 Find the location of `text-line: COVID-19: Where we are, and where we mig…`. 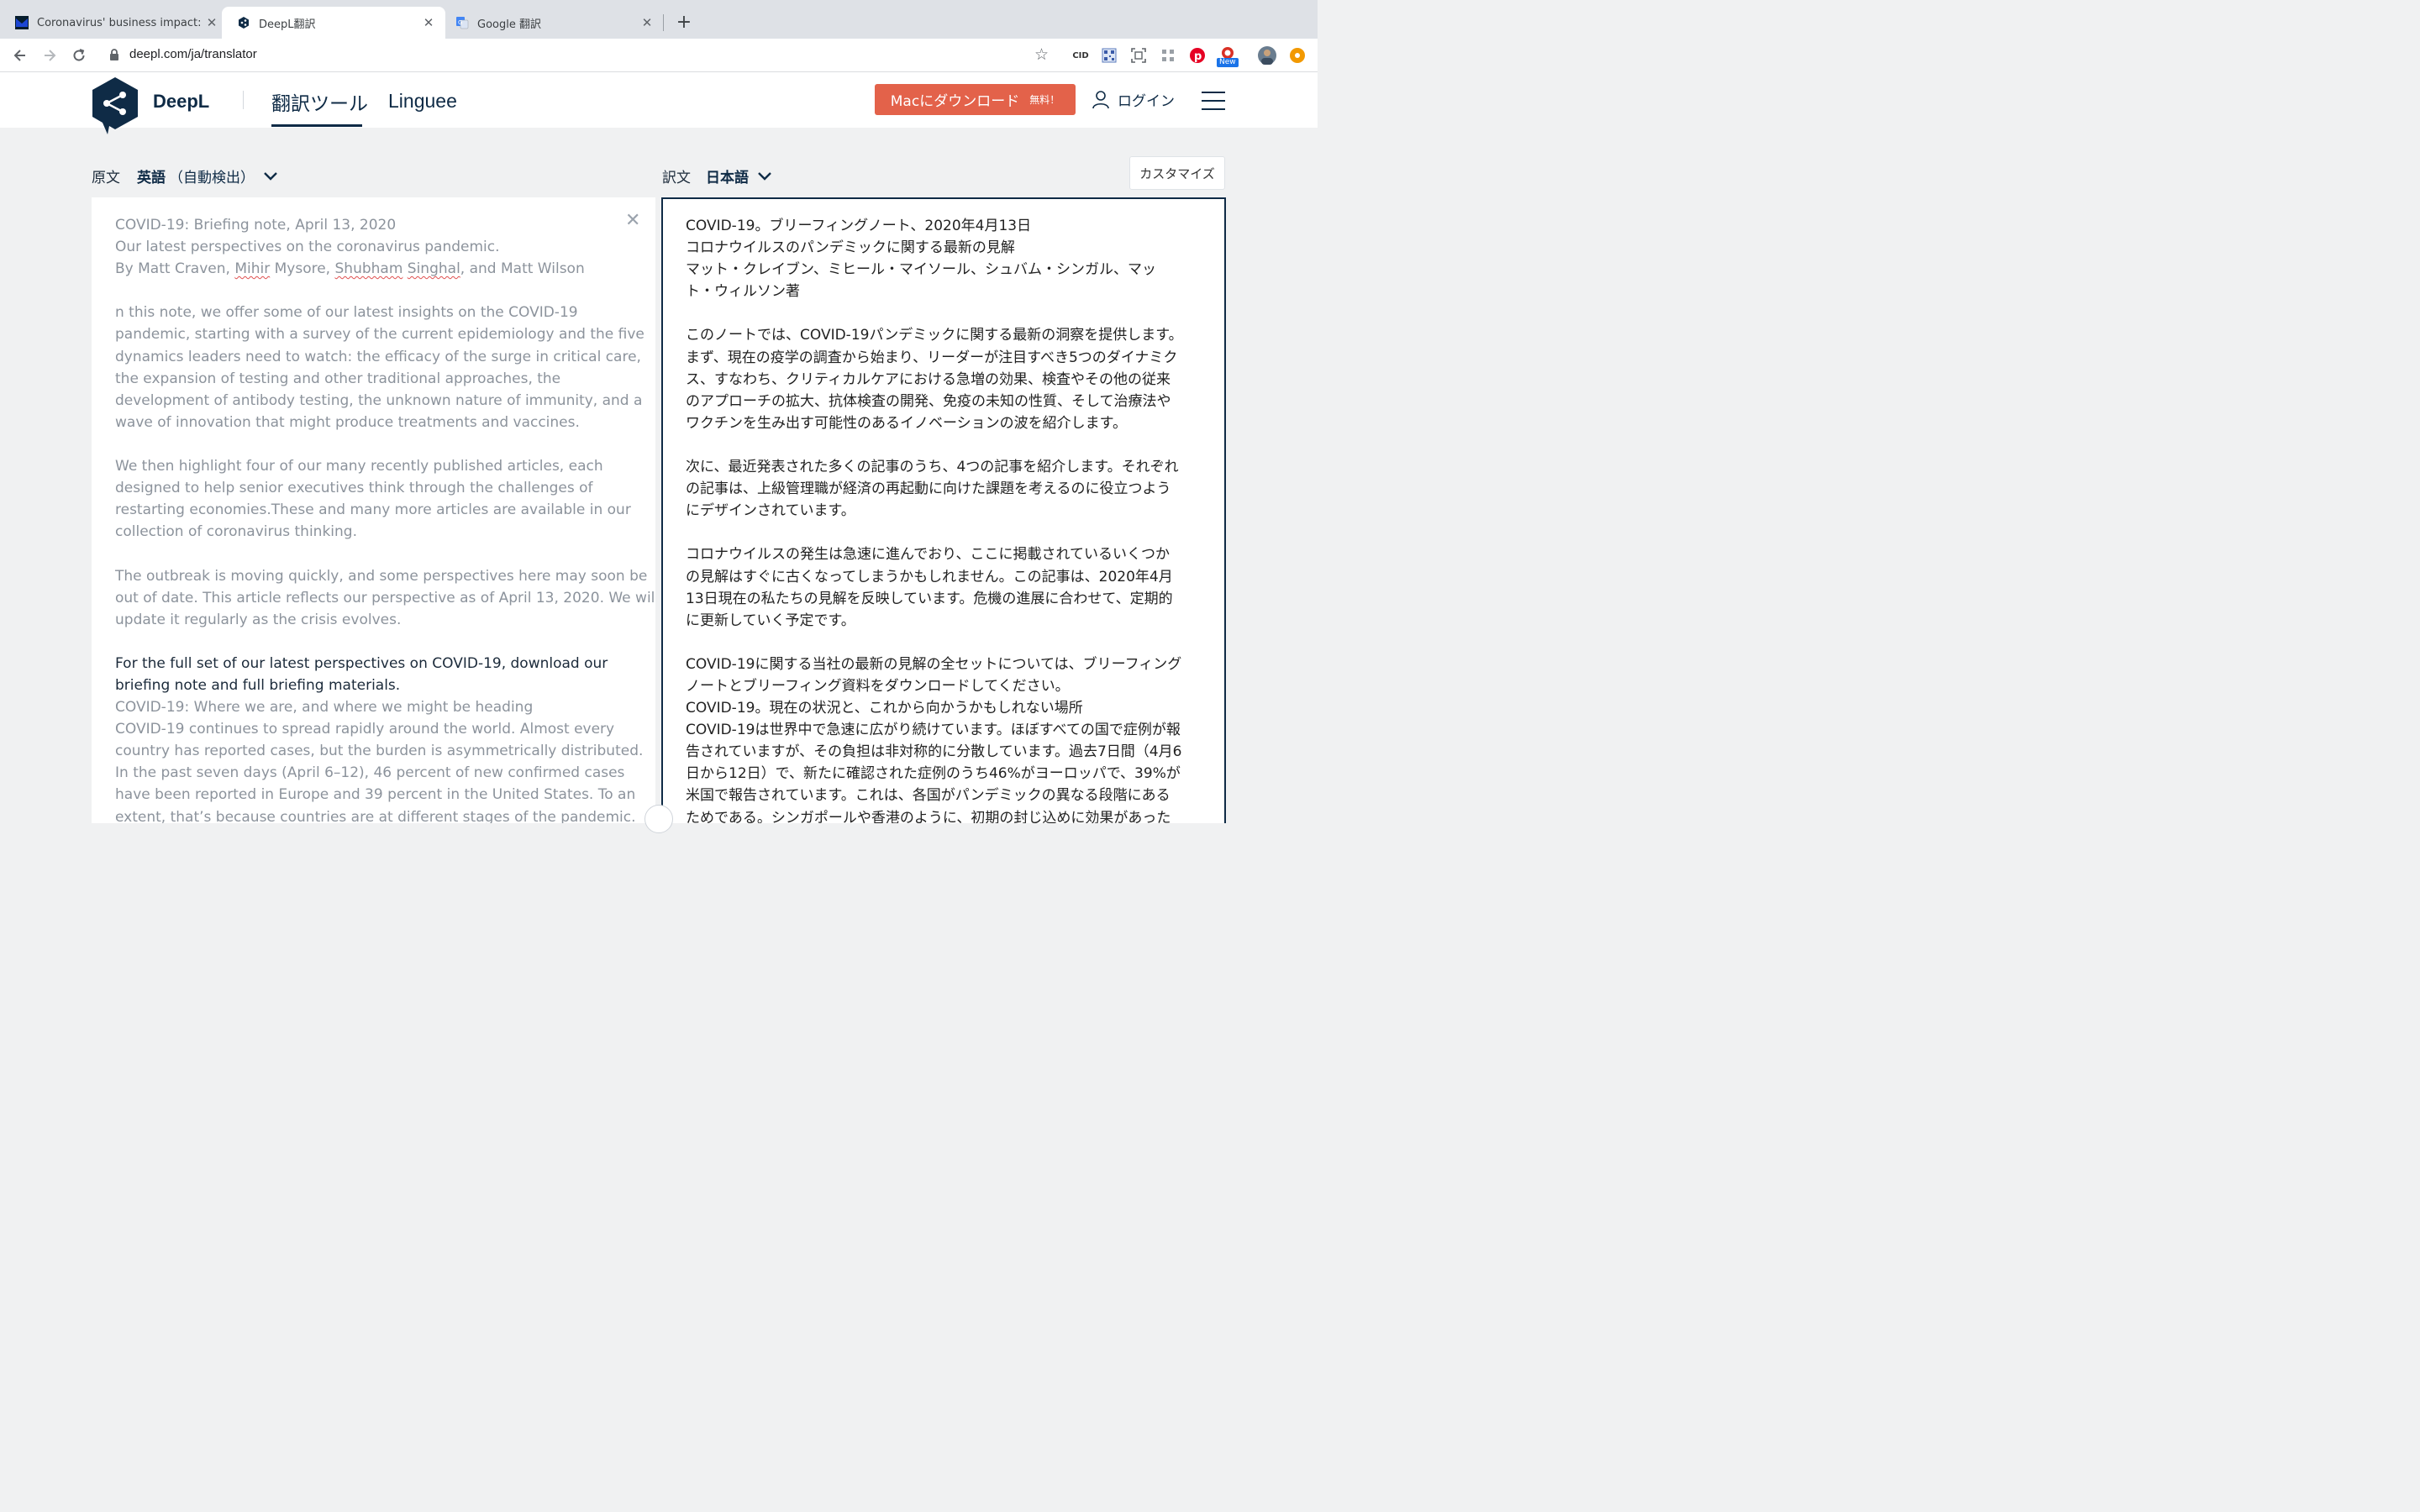

text-line: COVID-19: Where we are, and where we mig… is located at coordinates (324, 708).